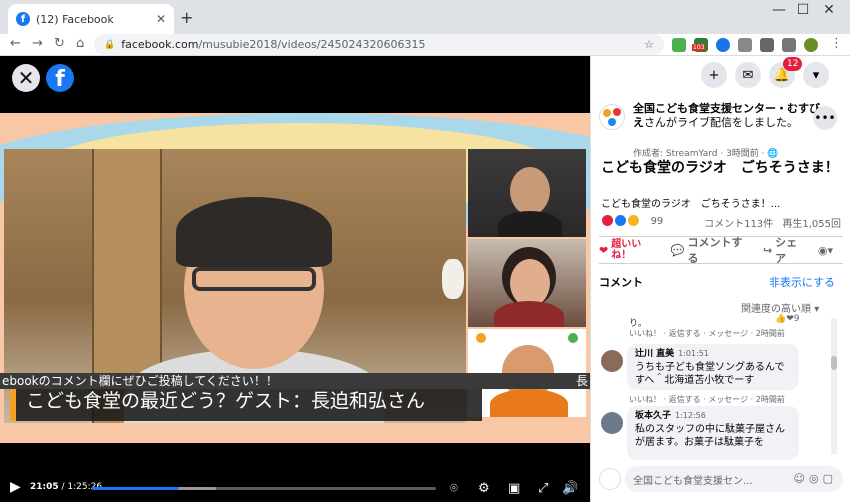 This screenshot has height=502, width=850. I want to click on play-icon: ▶, so click(15, 487).